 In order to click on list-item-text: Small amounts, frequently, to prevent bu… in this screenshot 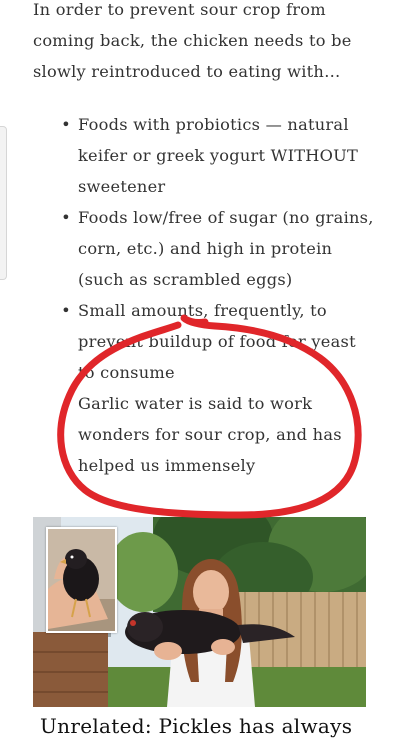, I will do `click(217, 341)`.